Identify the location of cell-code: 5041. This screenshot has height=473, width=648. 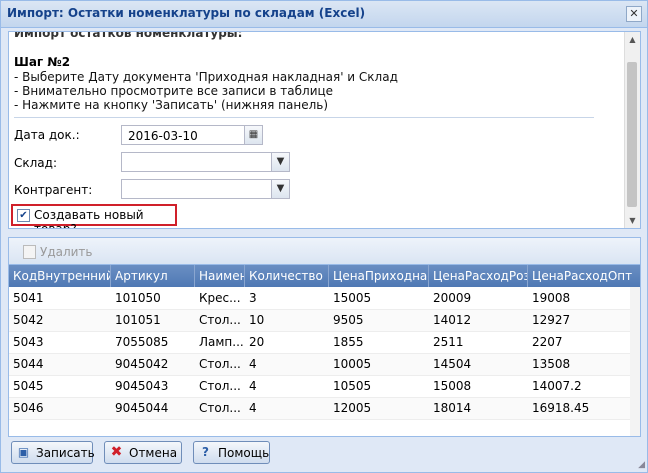
(28, 298).